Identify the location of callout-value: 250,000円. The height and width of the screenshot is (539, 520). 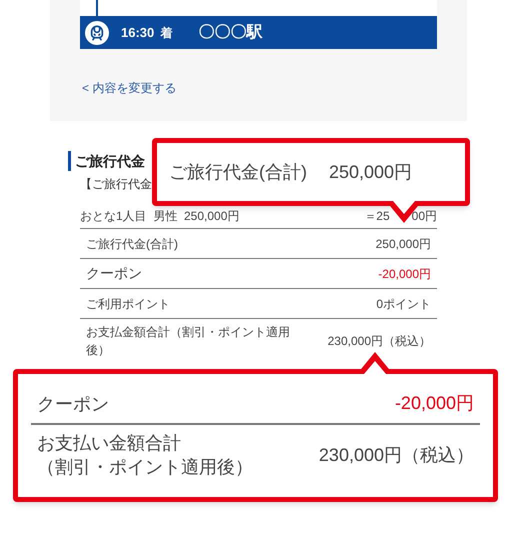
(370, 172).